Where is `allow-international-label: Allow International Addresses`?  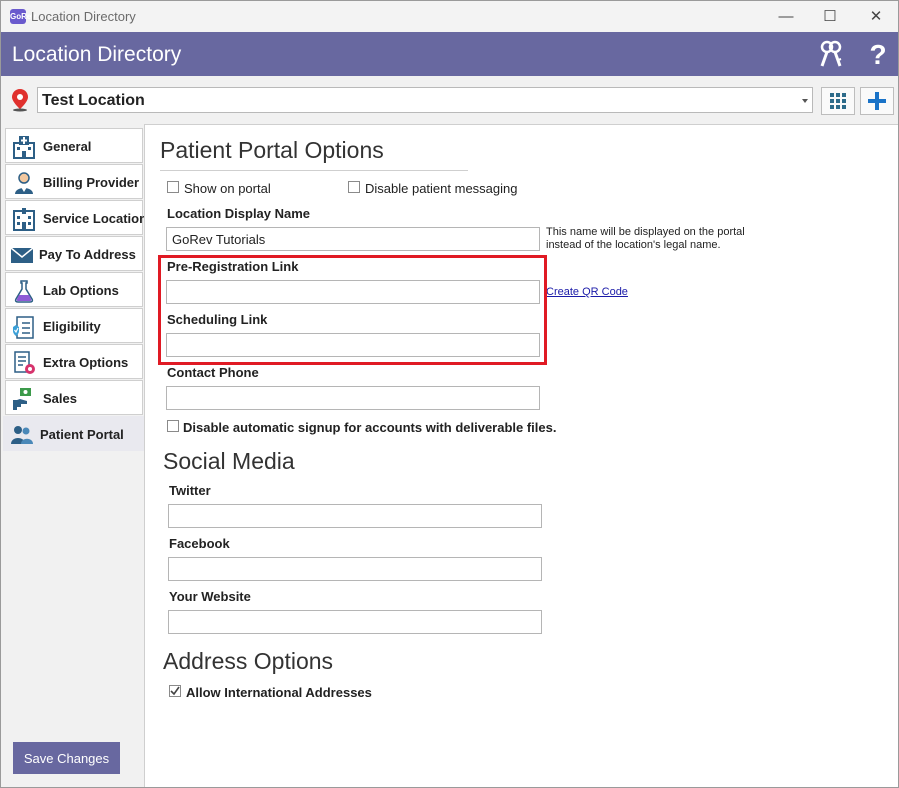
allow-international-label: Allow International Addresses is located at coordinates (279, 692).